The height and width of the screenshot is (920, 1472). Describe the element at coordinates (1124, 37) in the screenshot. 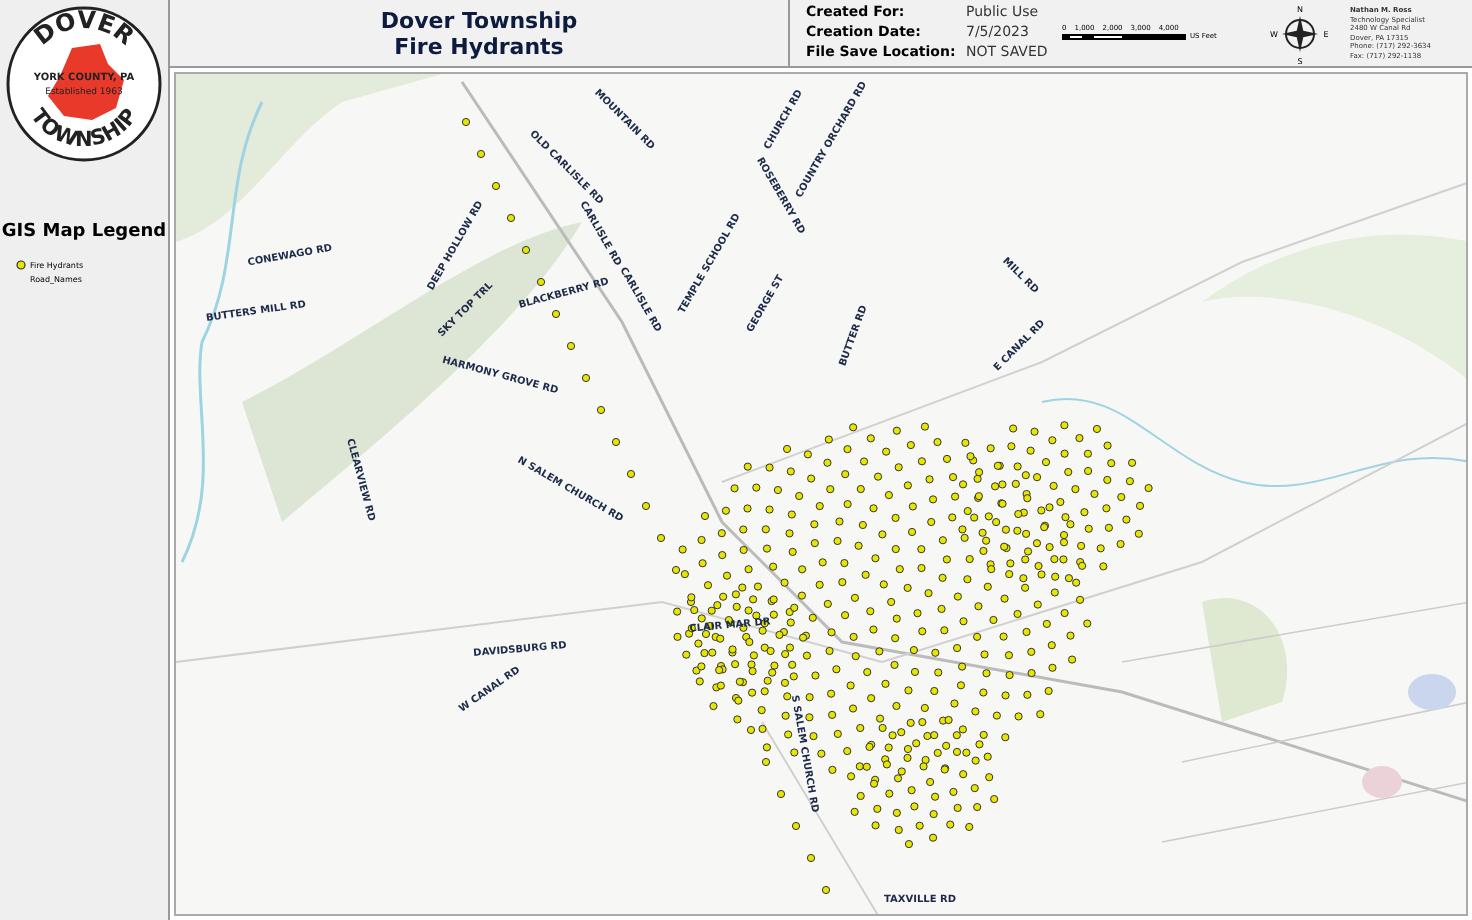

I see `scale-bar-drawing` at that location.